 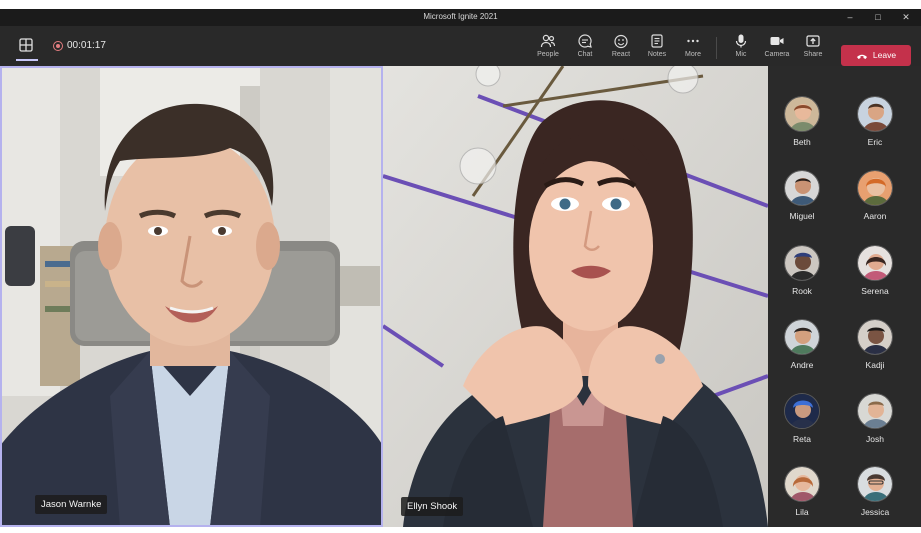 What do you see at coordinates (875, 365) in the screenshot?
I see `participant-name: Kadji` at bounding box center [875, 365].